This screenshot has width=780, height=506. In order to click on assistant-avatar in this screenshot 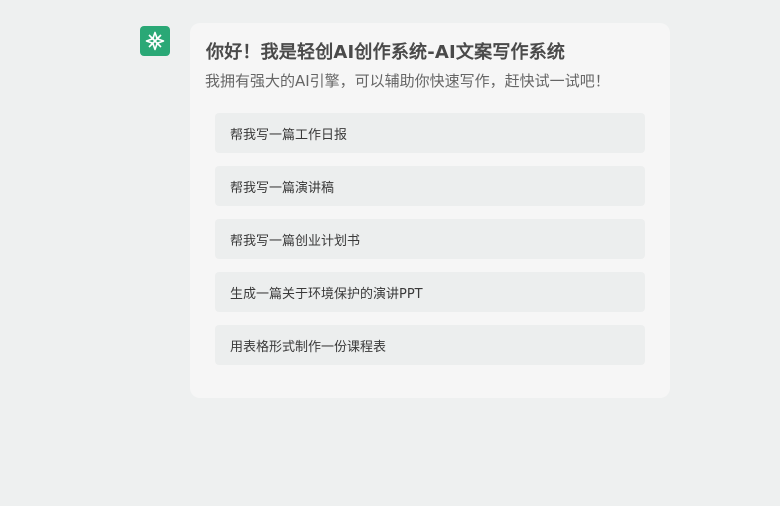, I will do `click(155, 41)`.